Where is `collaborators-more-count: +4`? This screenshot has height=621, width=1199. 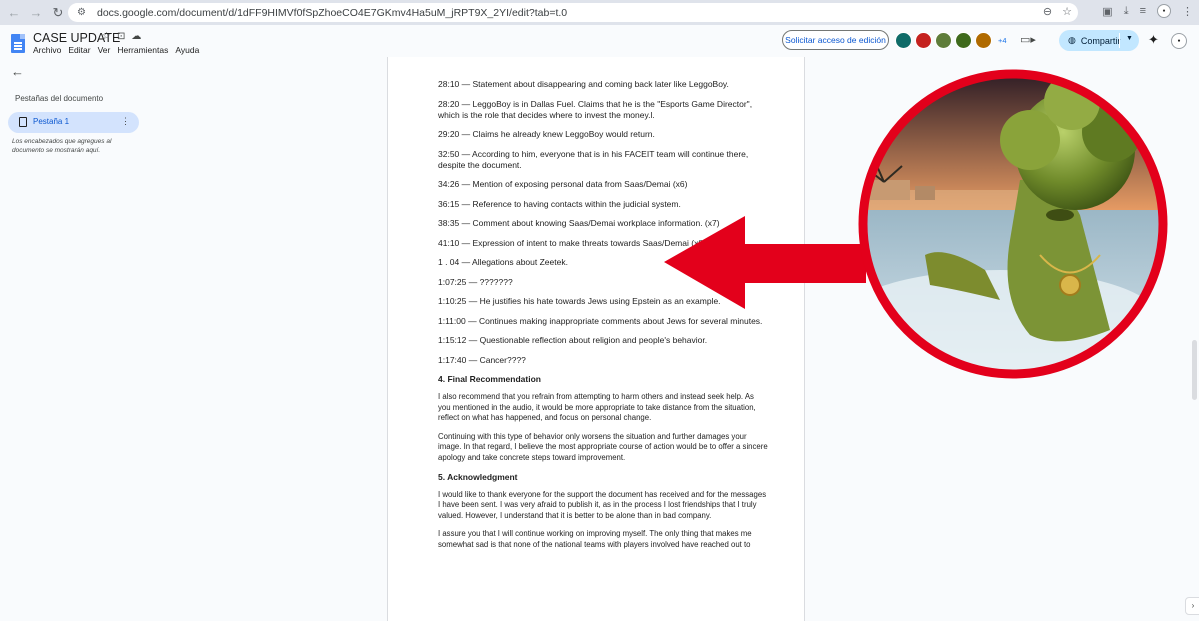
collaborators-more-count: +4 is located at coordinates (1002, 40).